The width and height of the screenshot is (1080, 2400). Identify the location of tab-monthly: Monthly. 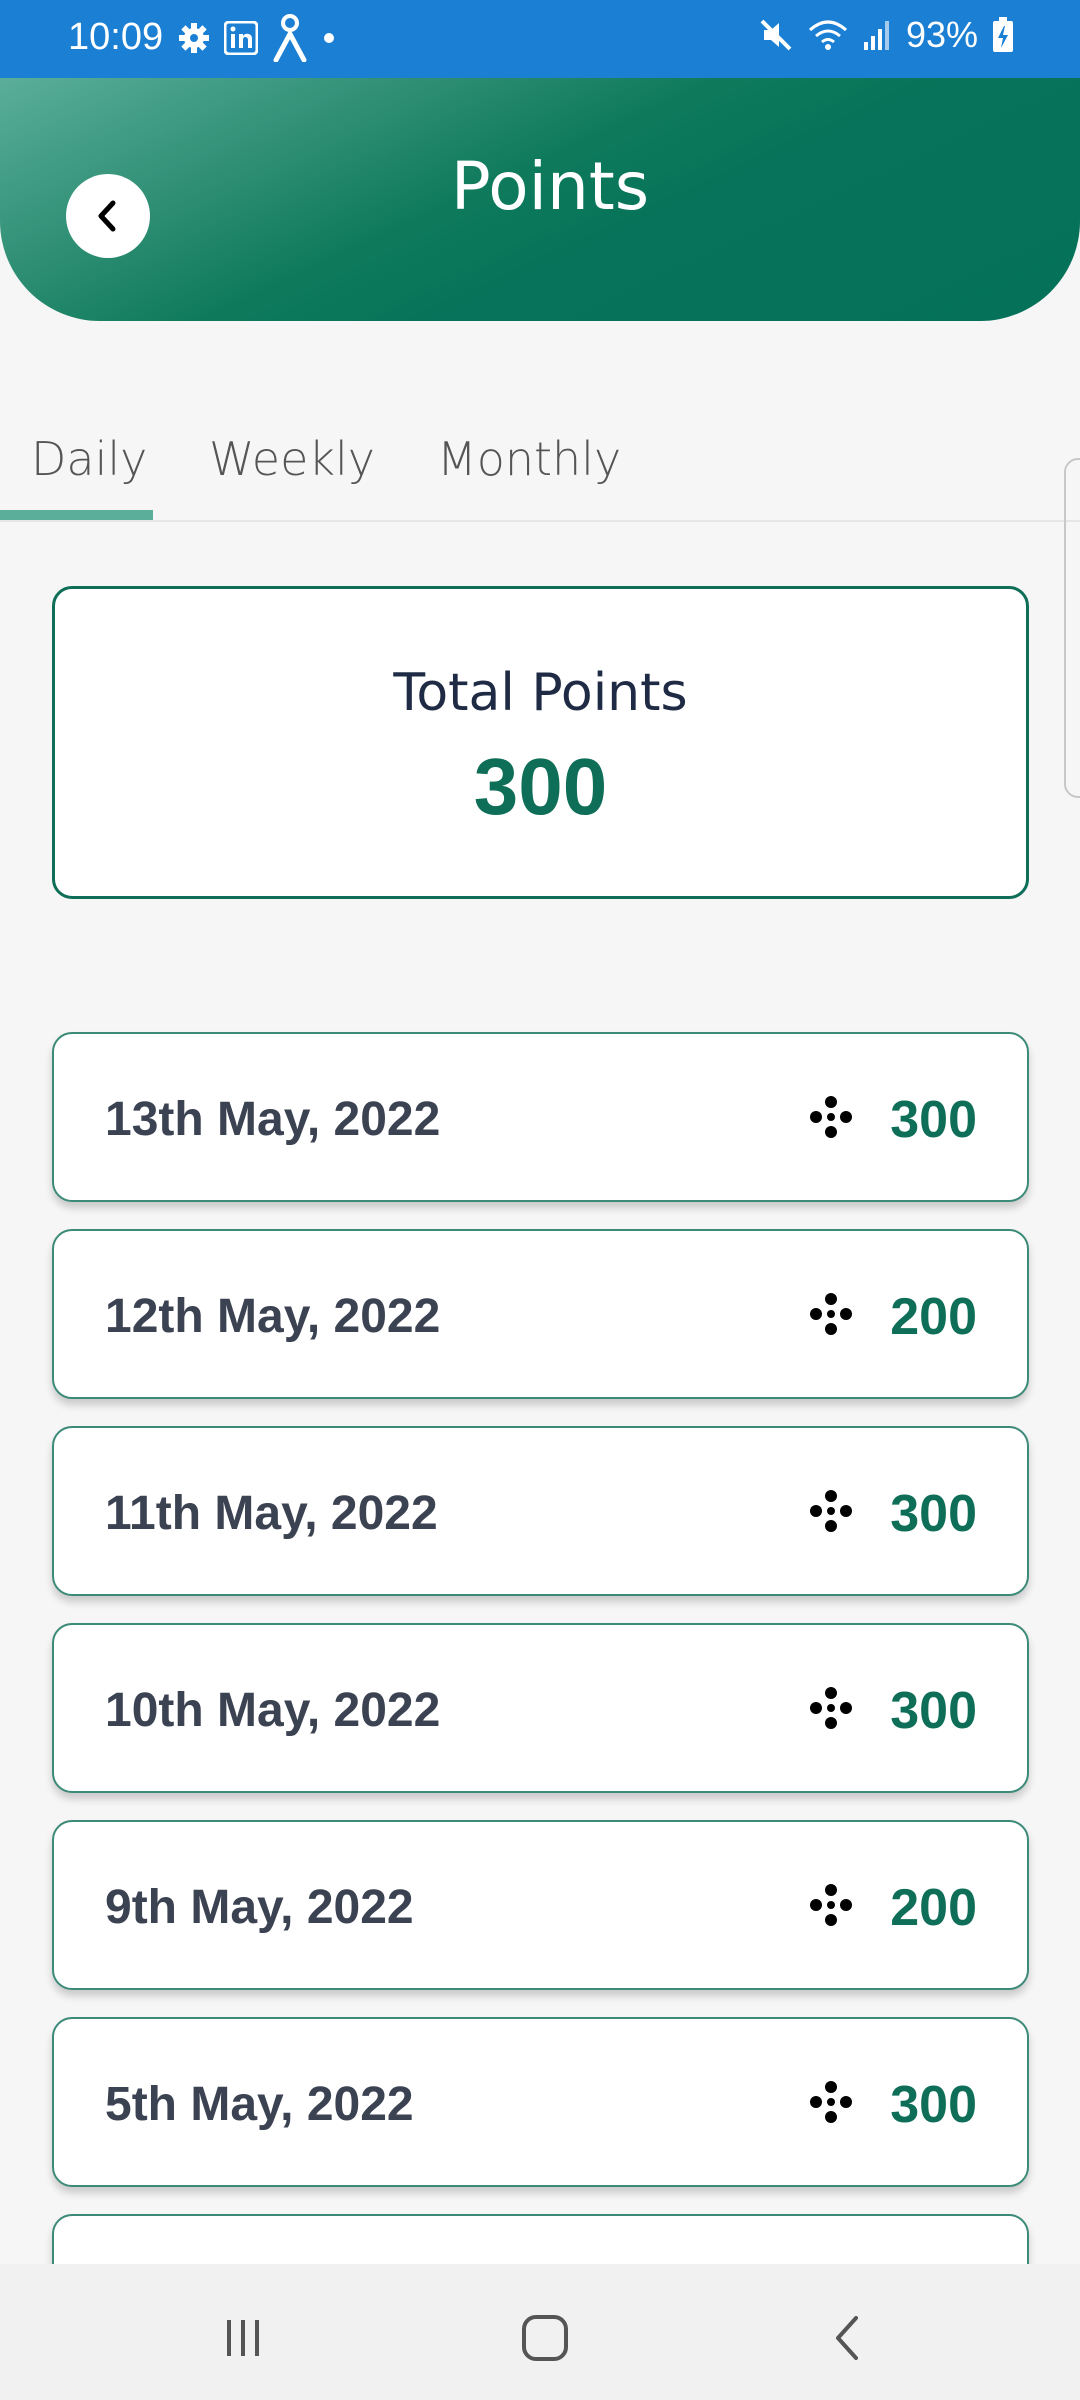
(529, 459).